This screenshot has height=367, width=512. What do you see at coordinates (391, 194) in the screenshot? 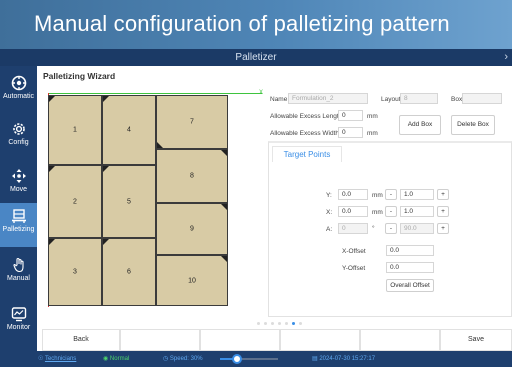
I see `y-decrement-button: -` at bounding box center [391, 194].